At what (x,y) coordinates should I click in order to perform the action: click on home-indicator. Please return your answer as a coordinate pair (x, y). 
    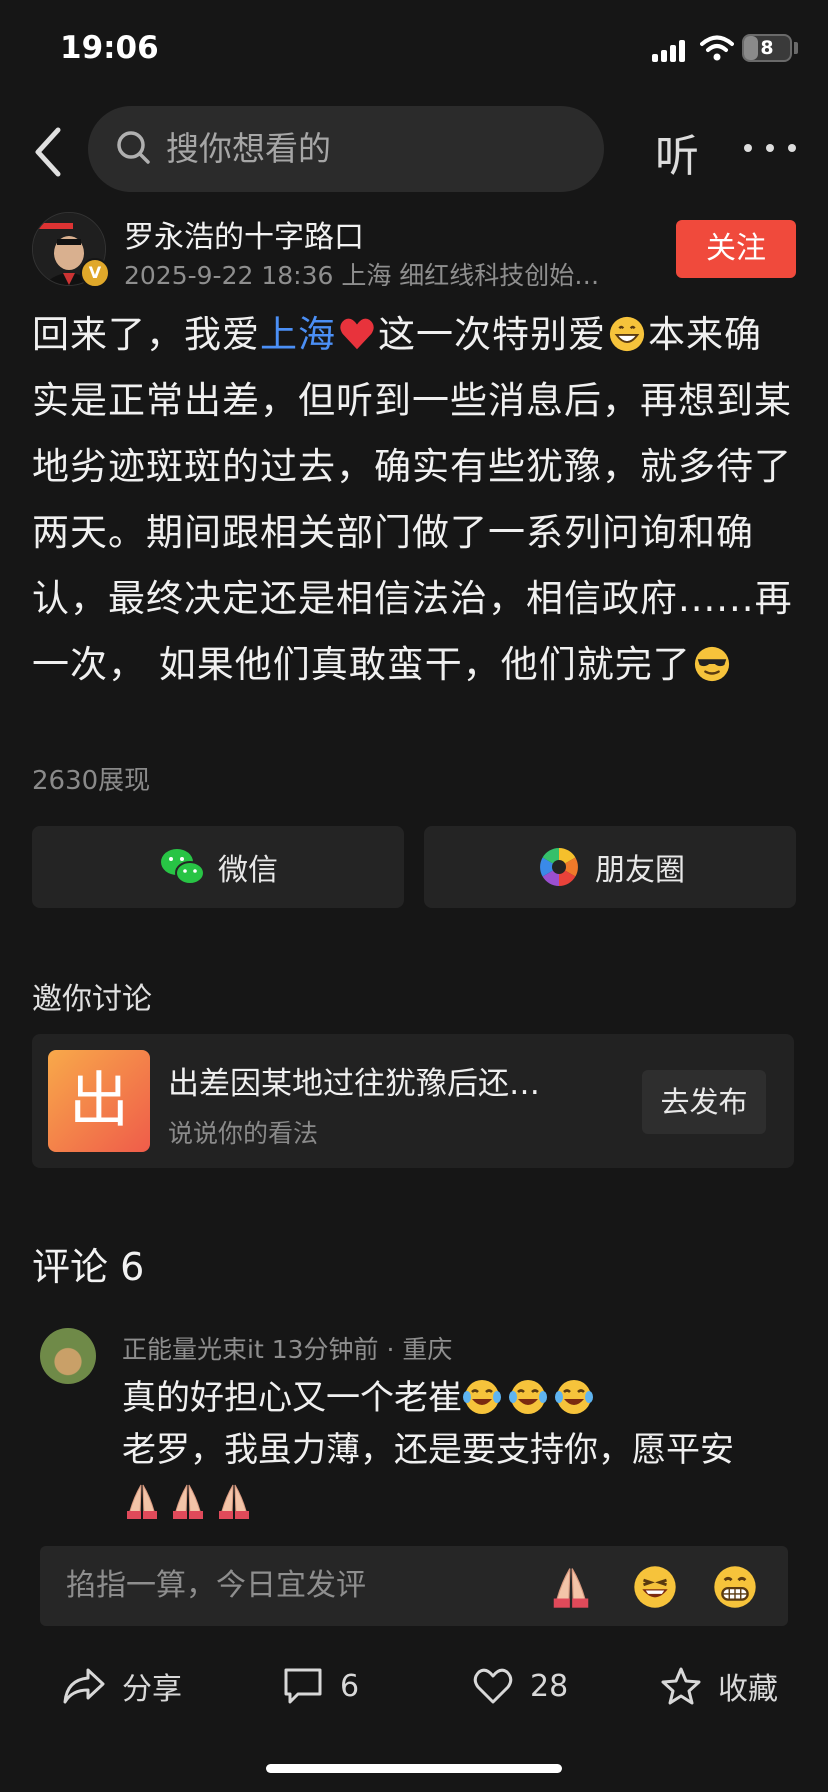
    Looking at the image, I should click on (414, 1768).